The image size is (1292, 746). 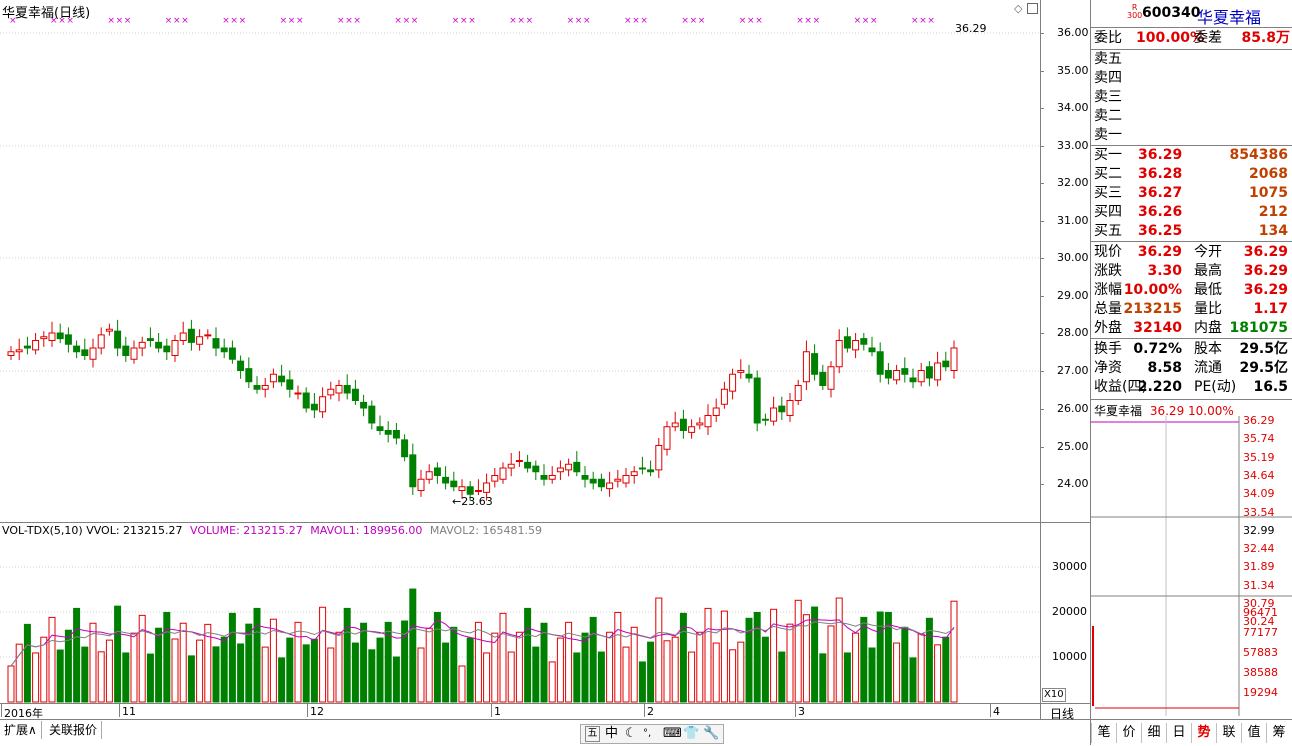 What do you see at coordinates (1208, 38) in the screenshot?
I see `weicha-label: 委差` at bounding box center [1208, 38].